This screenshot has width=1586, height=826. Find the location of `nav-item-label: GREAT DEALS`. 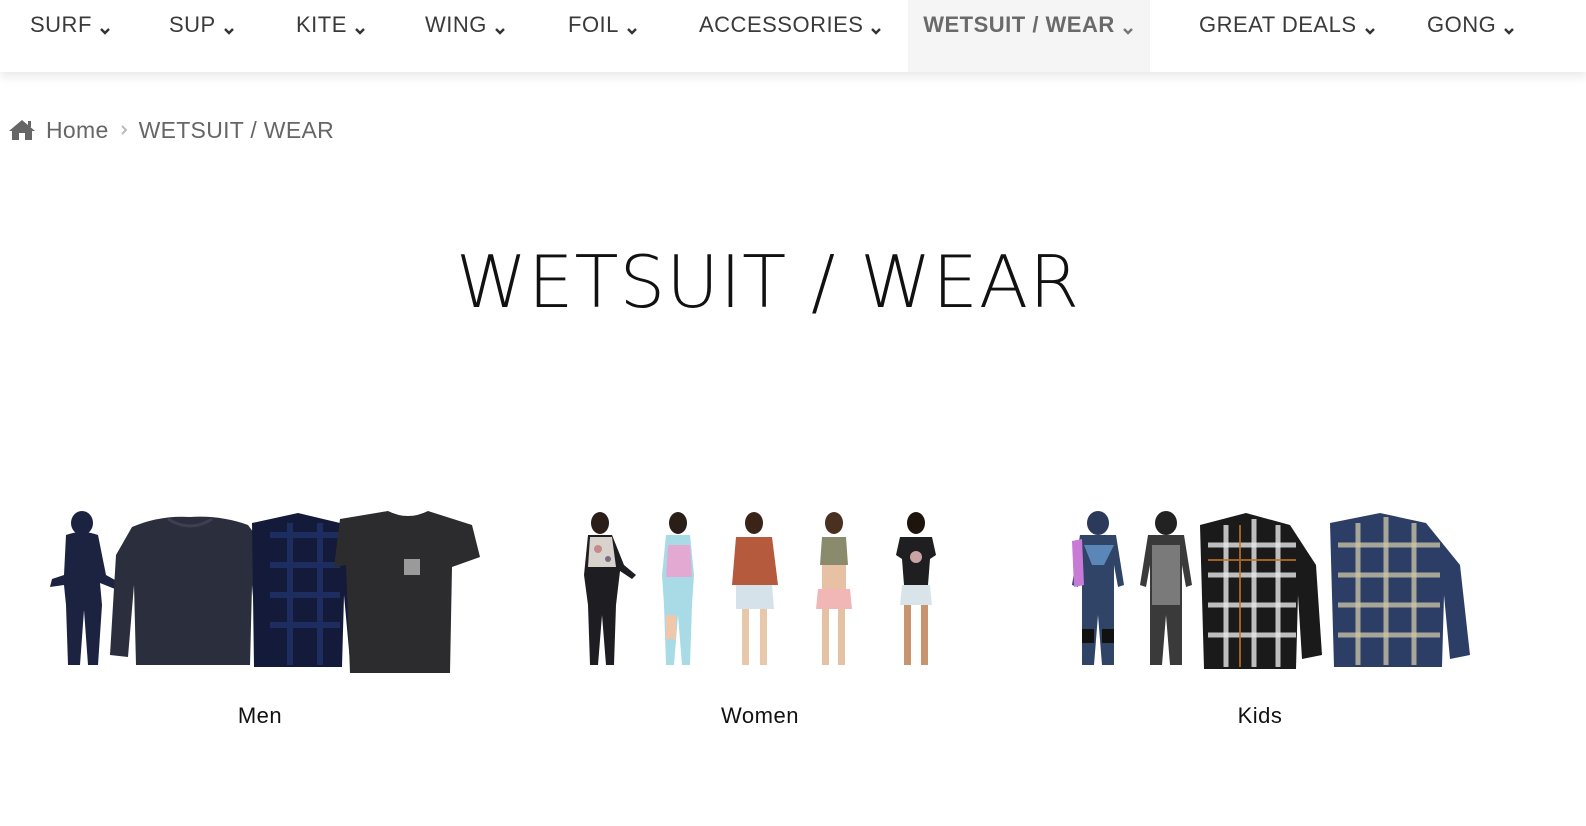

nav-item-label: GREAT DEALS is located at coordinates (1278, 24).